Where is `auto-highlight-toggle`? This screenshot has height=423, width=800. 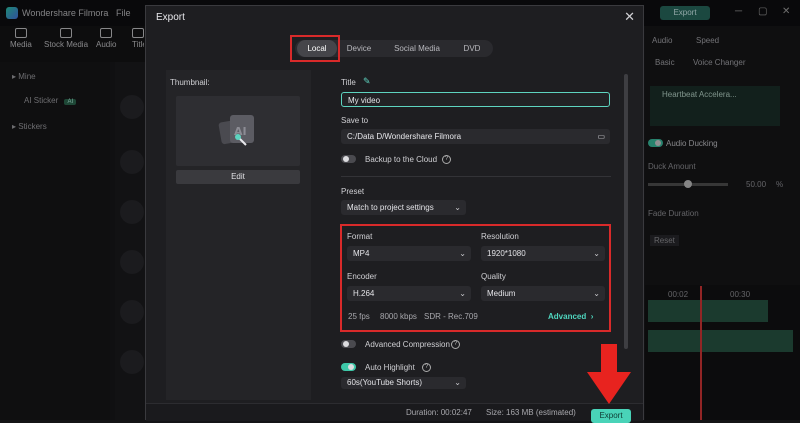
auto-highlight-toggle is located at coordinates (348, 367).